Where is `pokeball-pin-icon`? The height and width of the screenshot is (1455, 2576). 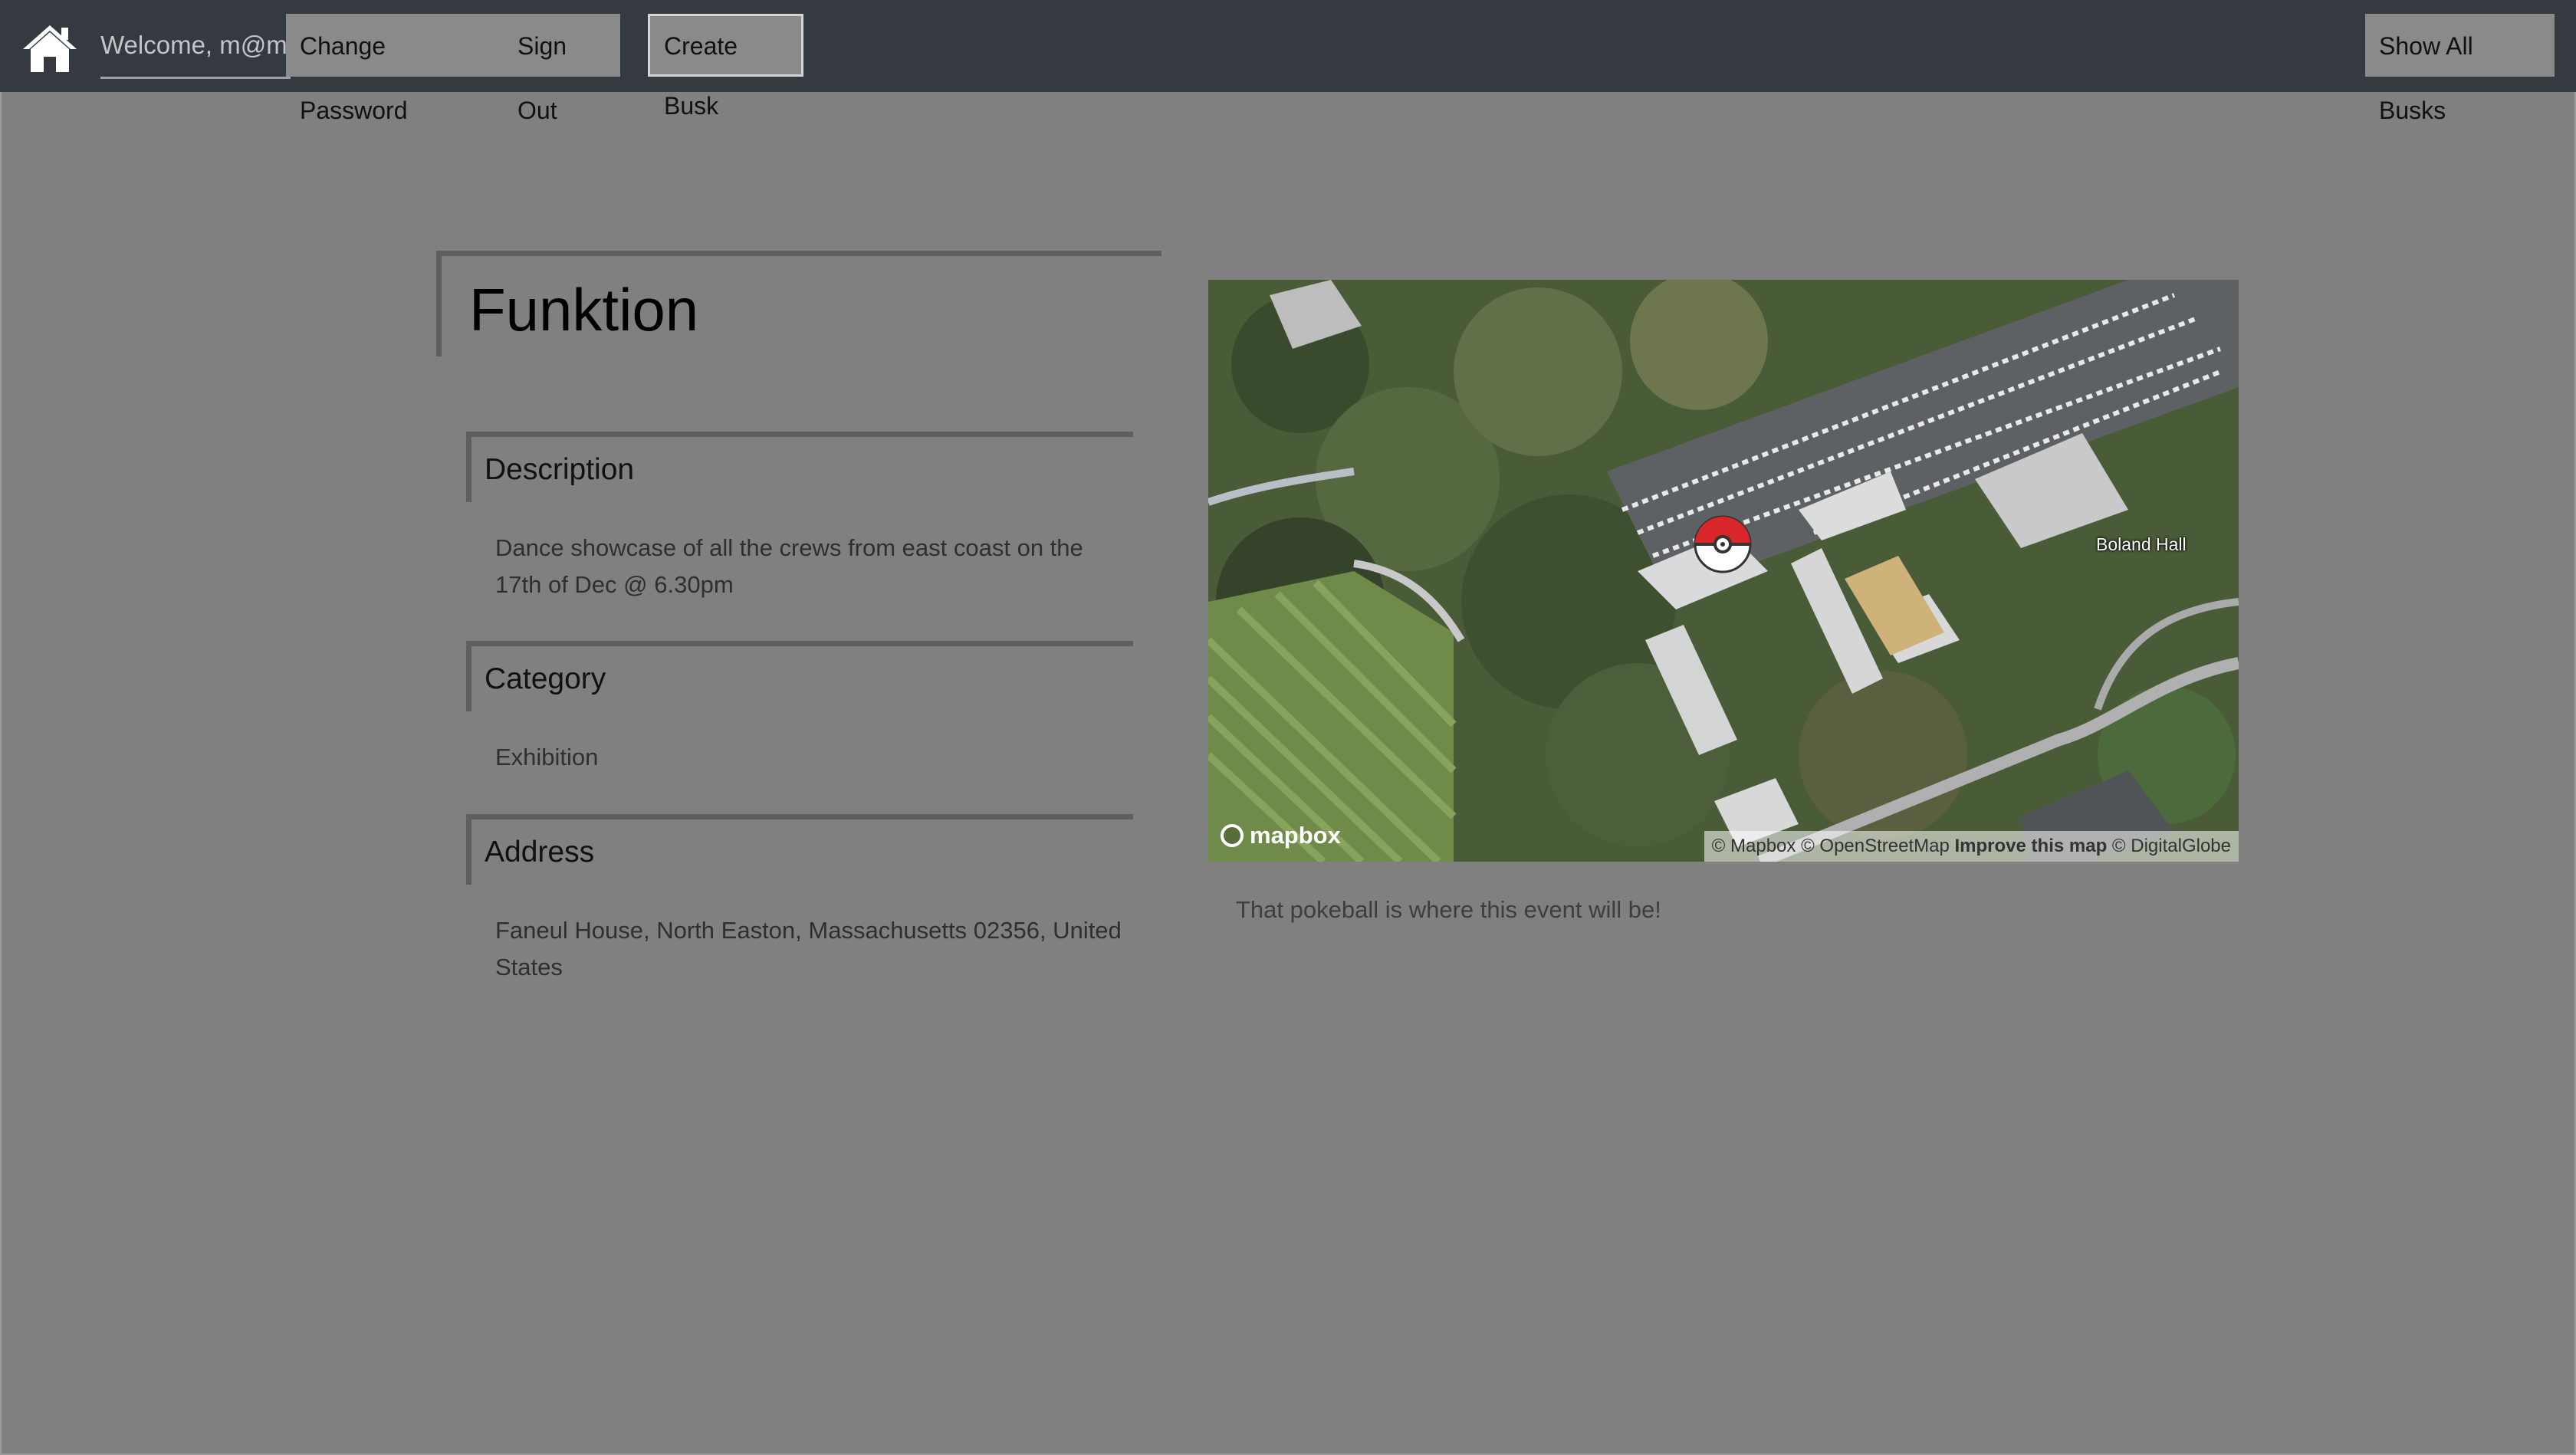 pokeball-pin-icon is located at coordinates (1723, 544).